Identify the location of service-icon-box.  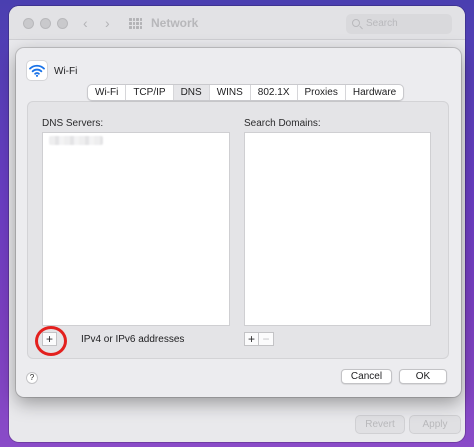
(37, 70).